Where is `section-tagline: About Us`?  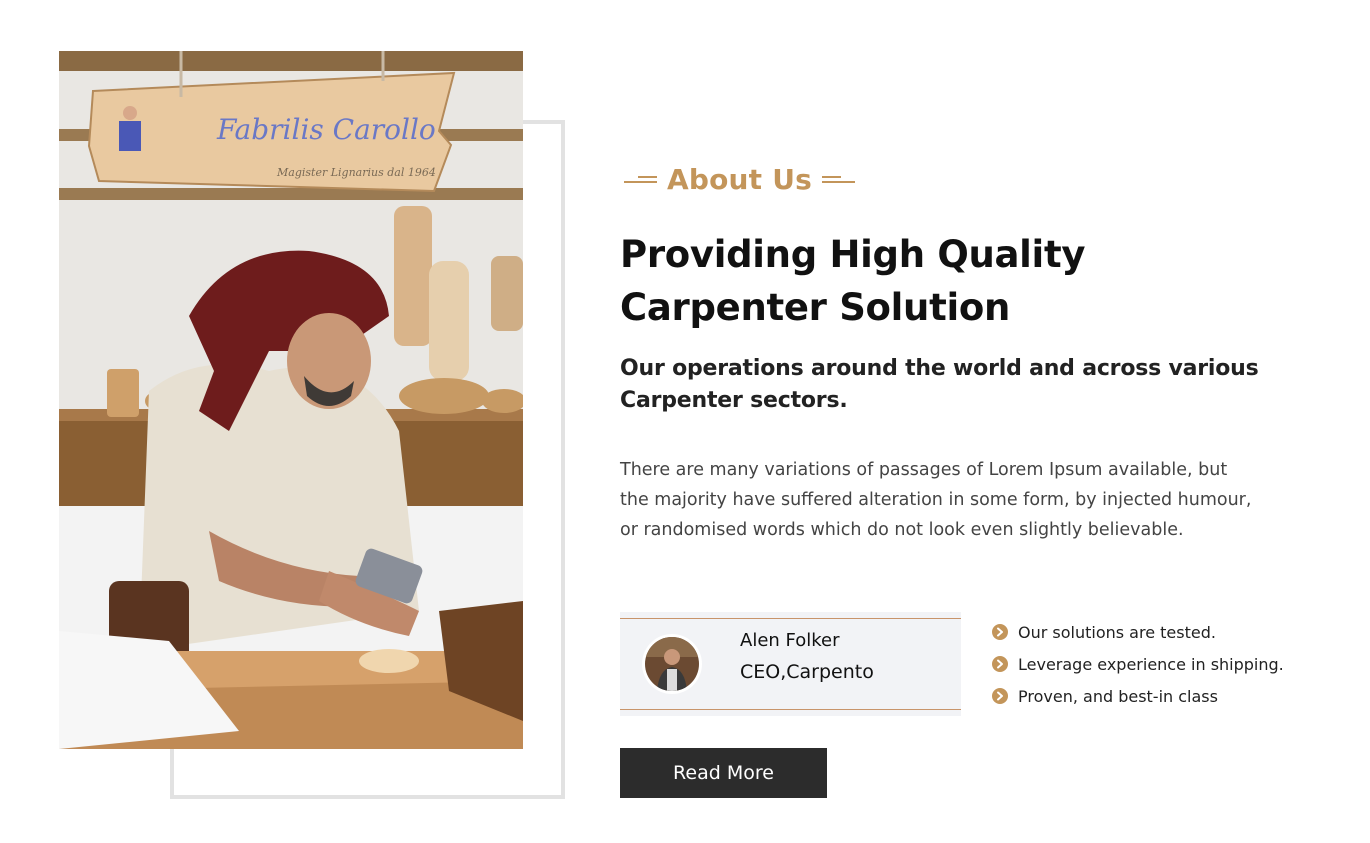
section-tagline: About Us is located at coordinates (740, 179).